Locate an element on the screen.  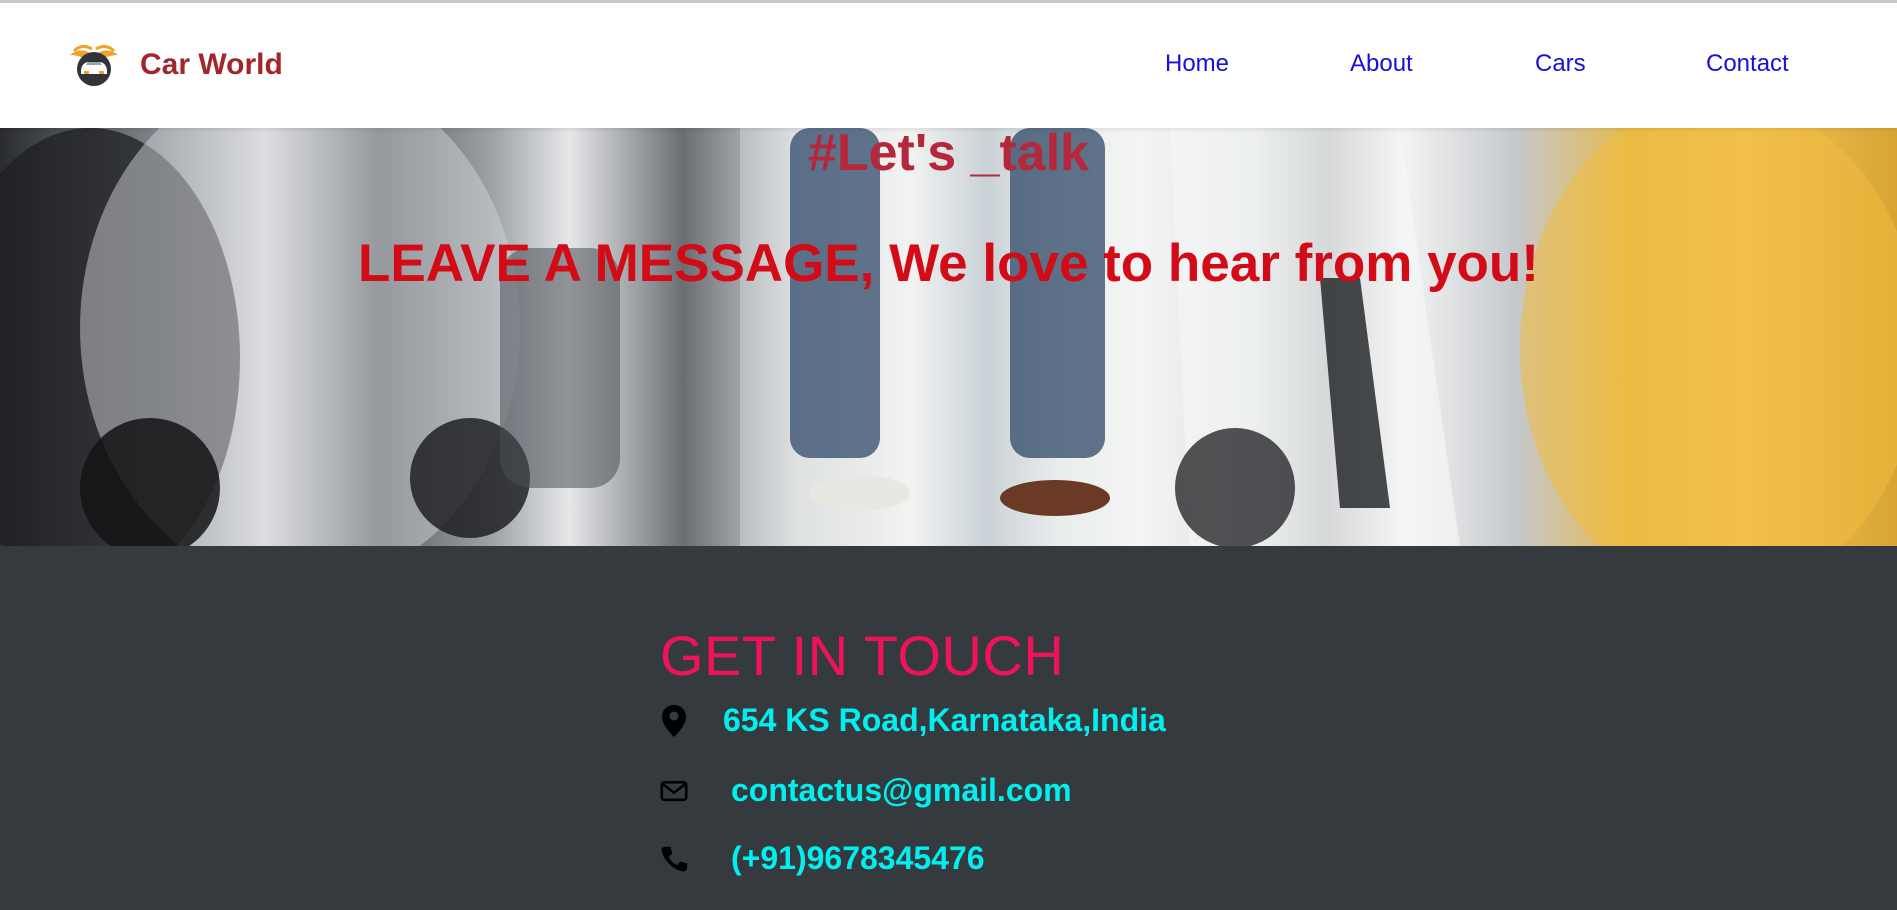
email-row: contactus@gmail.com is located at coordinates (866, 790).